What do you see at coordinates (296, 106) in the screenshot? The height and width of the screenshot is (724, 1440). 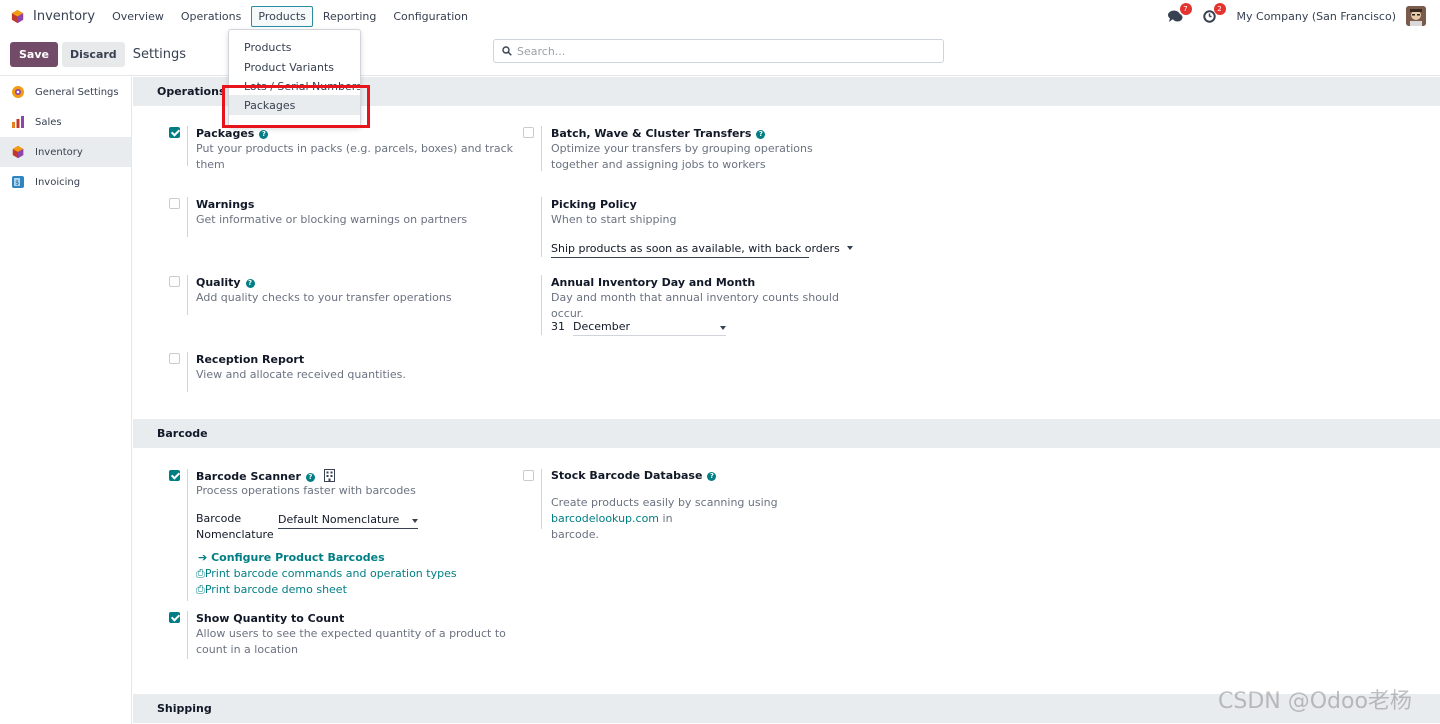 I see `annotation-highlight-box` at bounding box center [296, 106].